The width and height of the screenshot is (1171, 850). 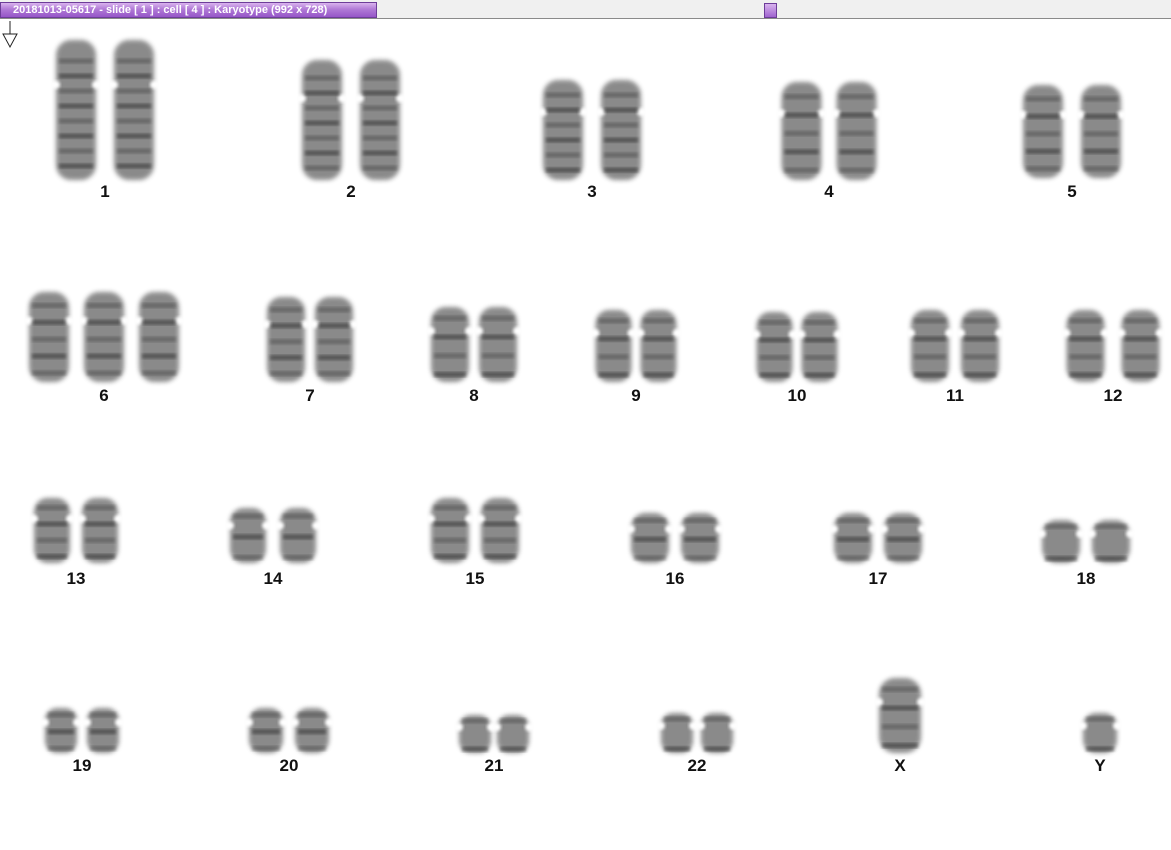 I want to click on down-arrow-icon, so click(x=10, y=35).